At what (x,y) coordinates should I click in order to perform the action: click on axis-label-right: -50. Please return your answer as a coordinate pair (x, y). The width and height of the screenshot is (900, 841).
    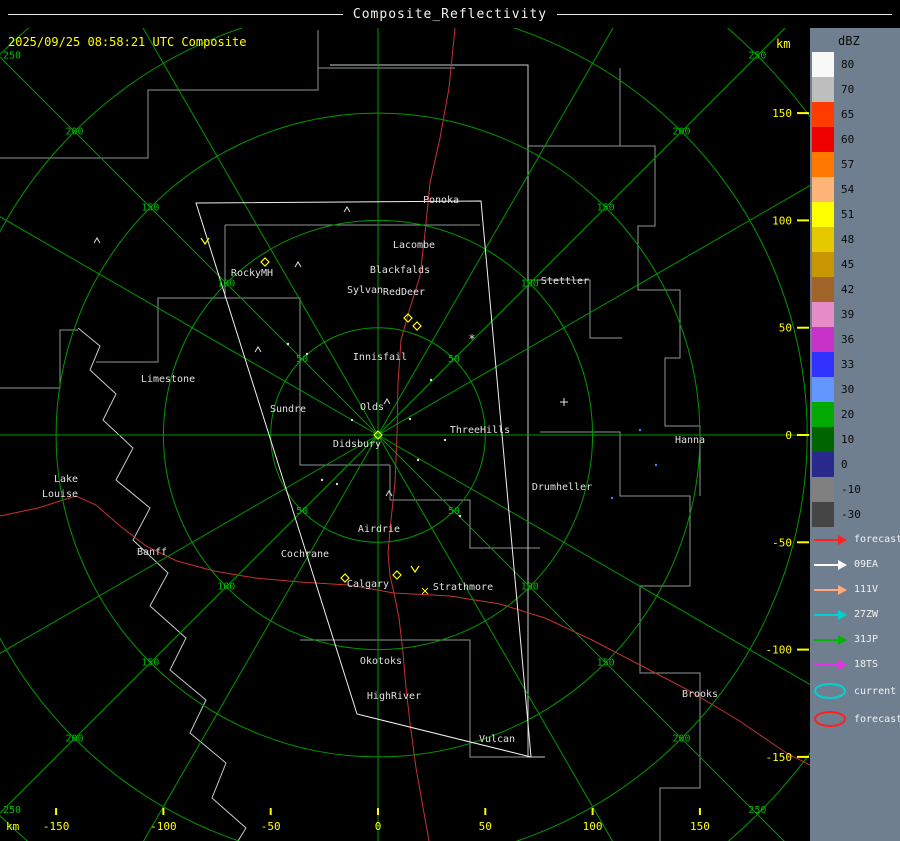
    Looking at the image, I should click on (782, 542).